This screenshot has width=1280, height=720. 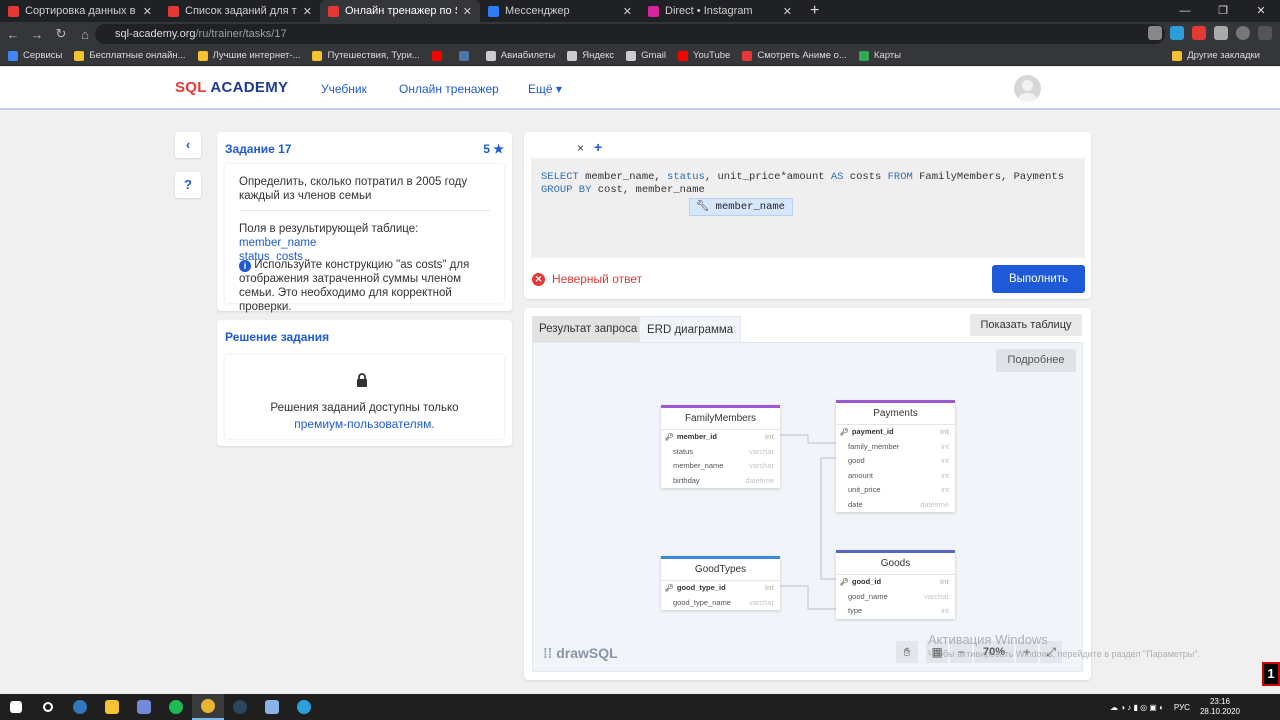 I want to click on browser-tab: Direct • Instagram ✕, so click(x=720, y=11).